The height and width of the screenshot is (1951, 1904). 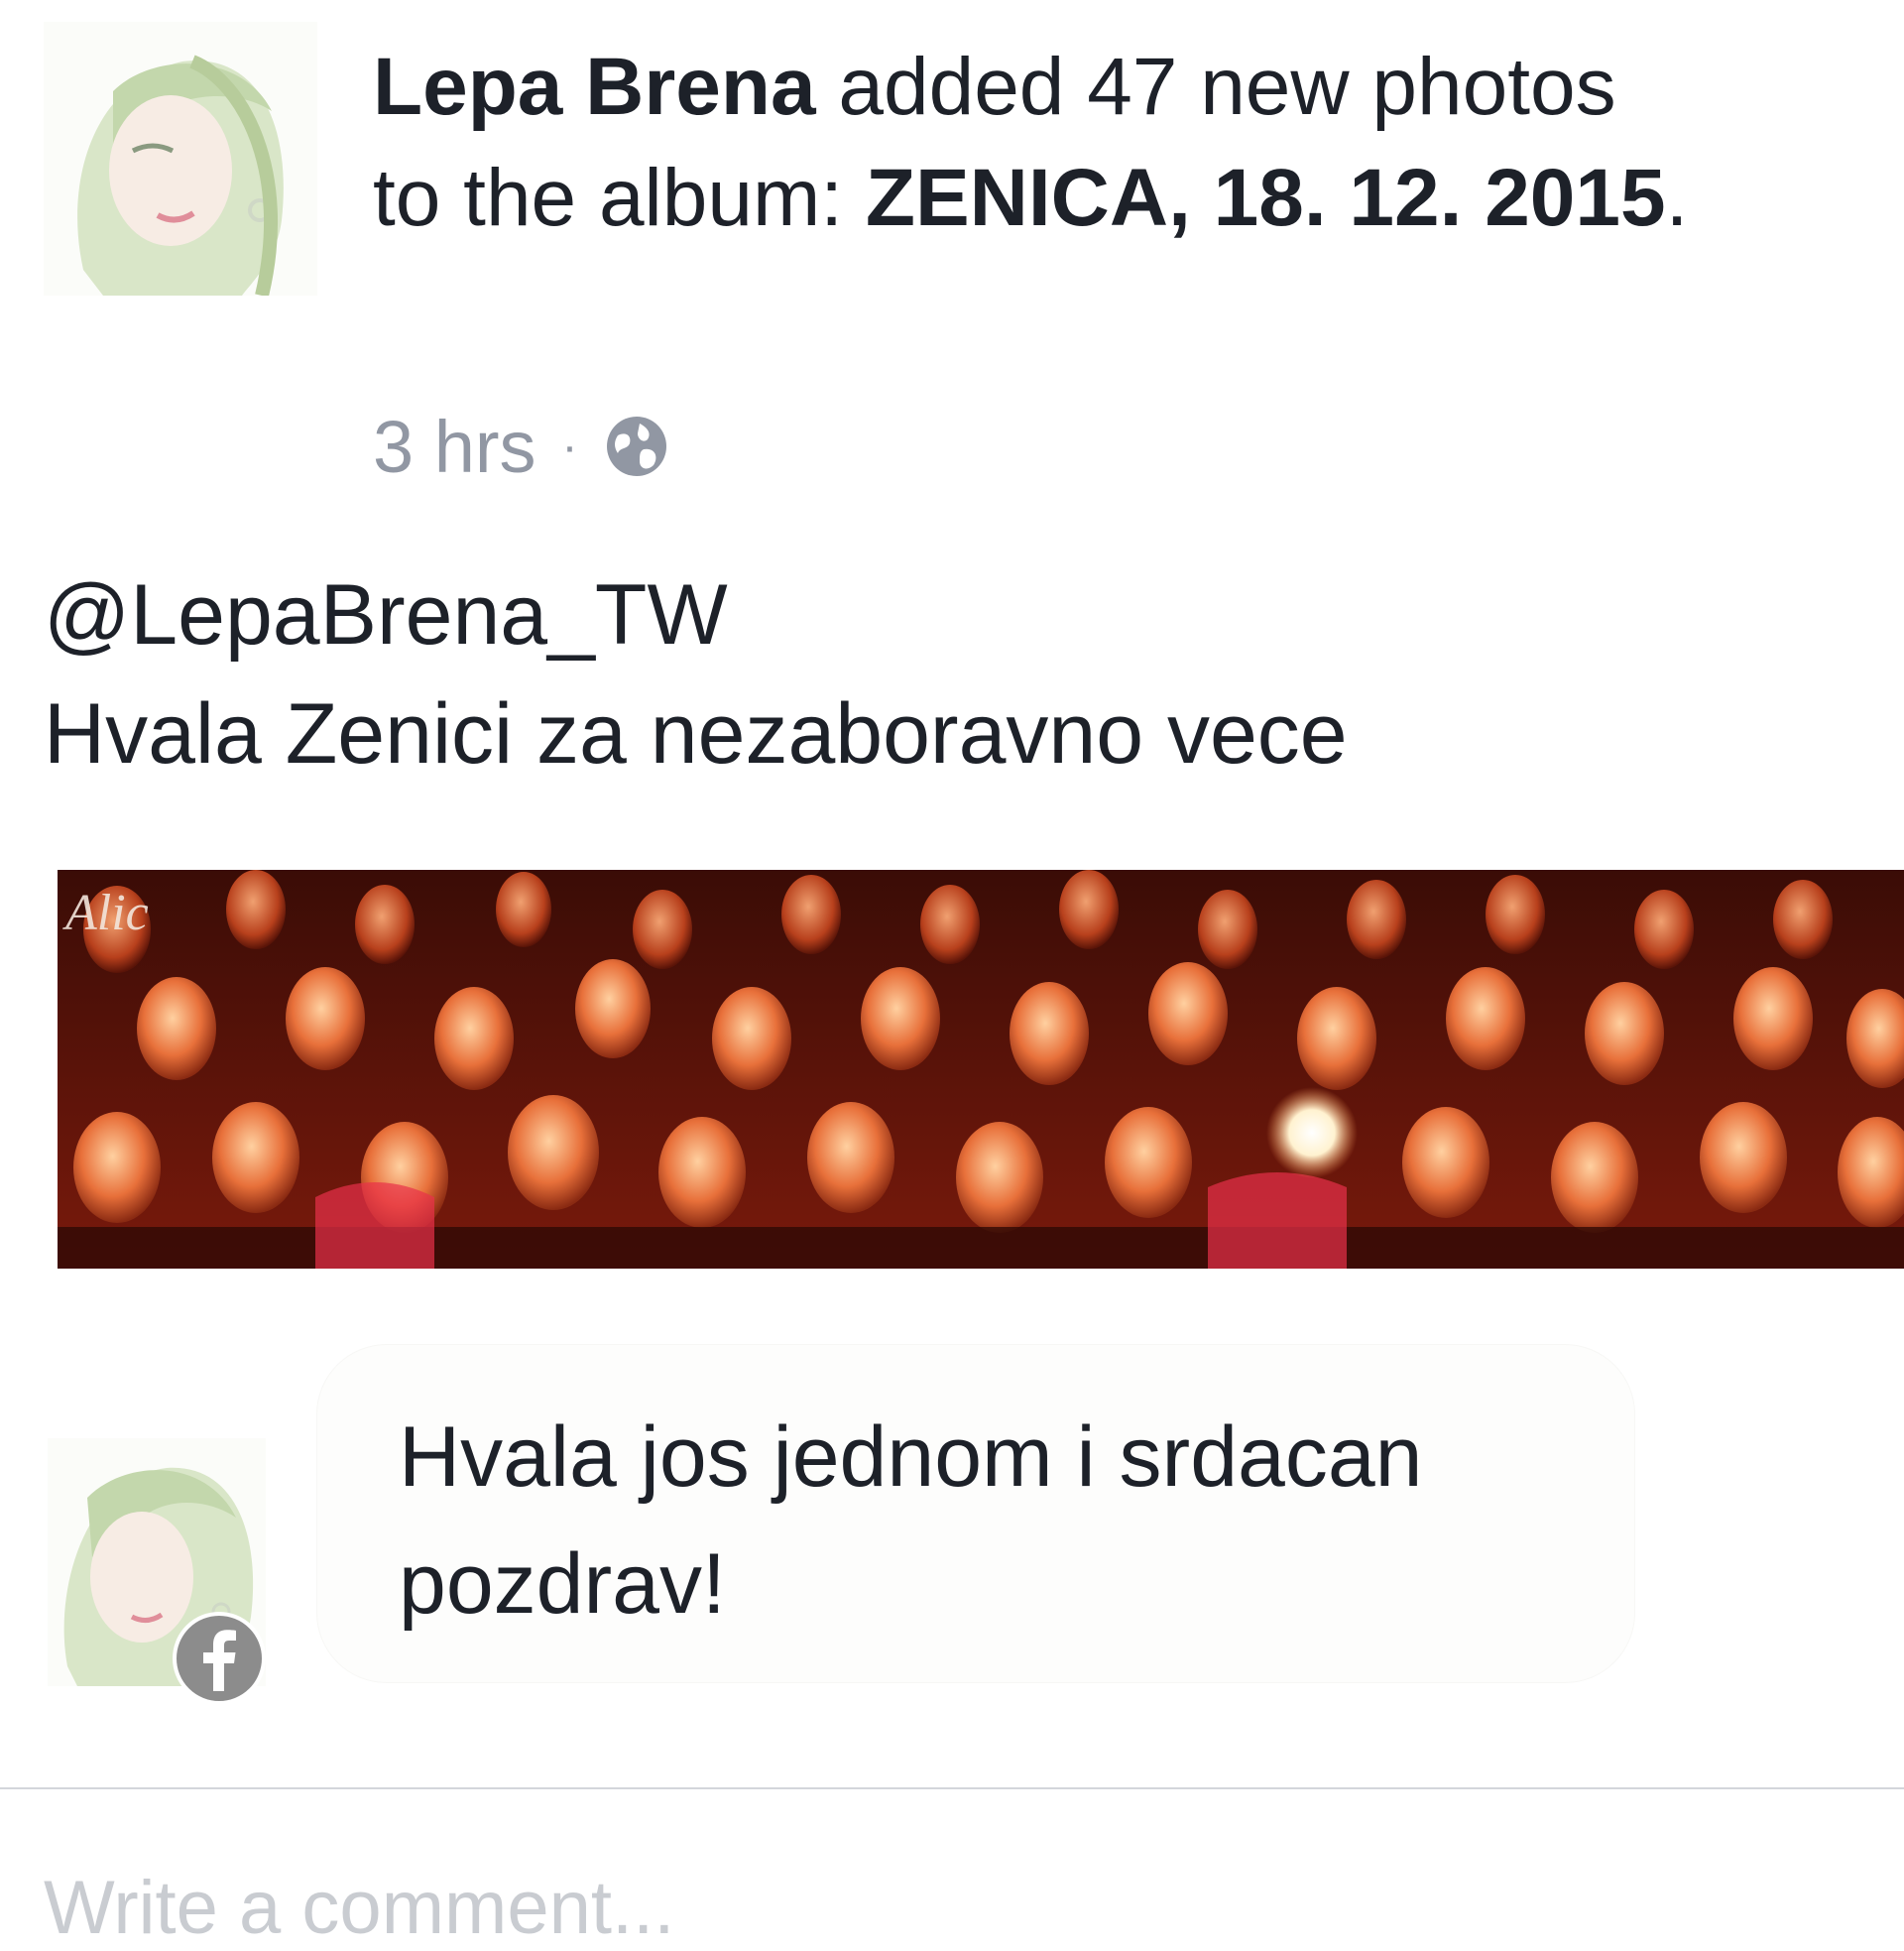 I want to click on author-name: Lepa Brena, so click(x=594, y=87).